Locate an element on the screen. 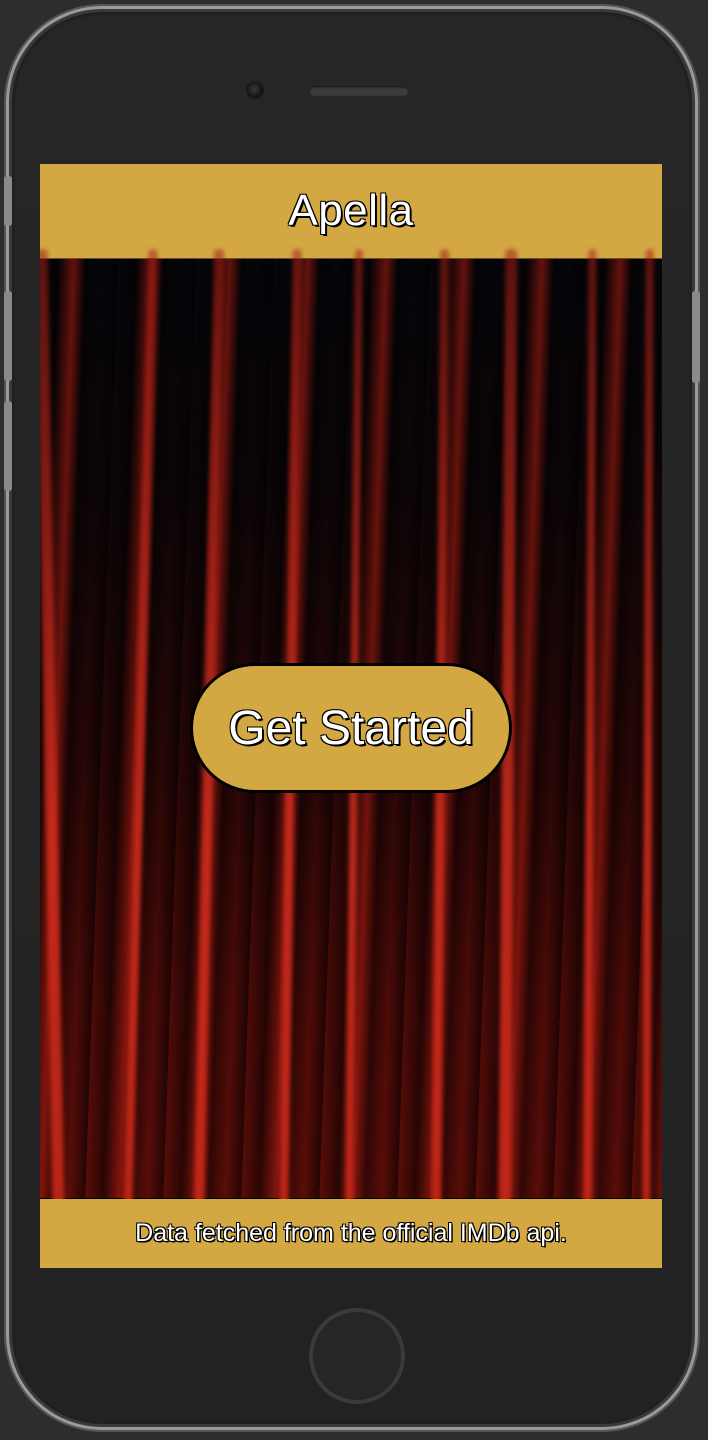 The width and height of the screenshot is (708, 1440). app-footer: Data fetched from the official IMDb api. is located at coordinates (351, 1233).